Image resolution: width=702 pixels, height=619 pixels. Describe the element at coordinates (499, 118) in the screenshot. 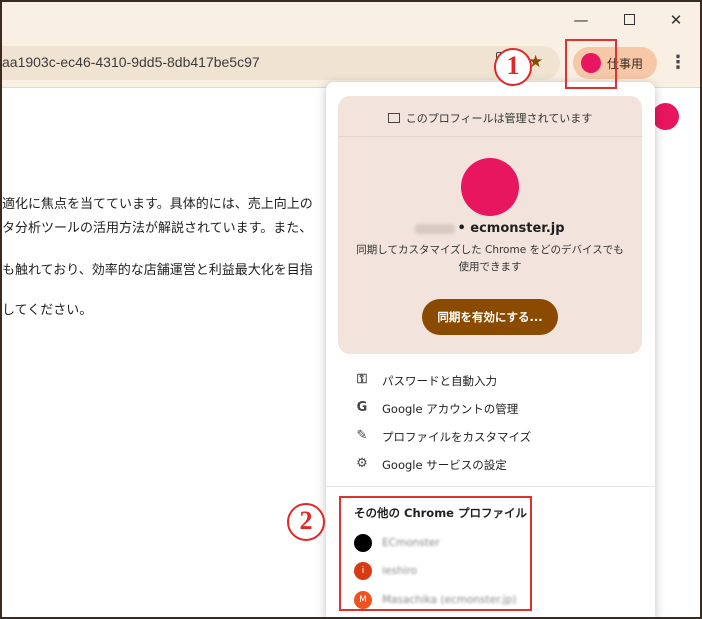

I see `managed-text: このプロフィールは管理されています` at that location.